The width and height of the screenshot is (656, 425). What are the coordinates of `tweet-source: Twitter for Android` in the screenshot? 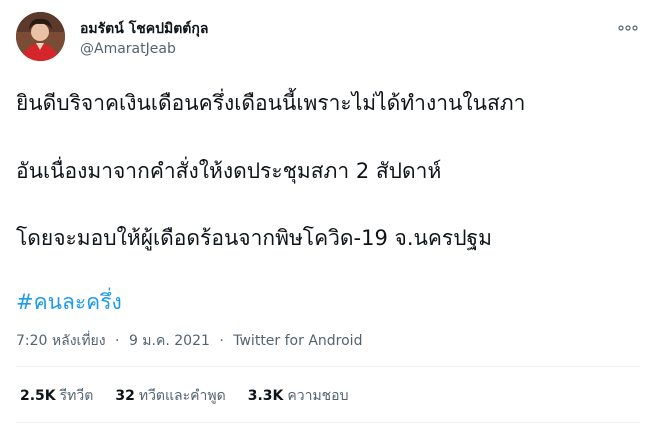 It's located at (297, 341).